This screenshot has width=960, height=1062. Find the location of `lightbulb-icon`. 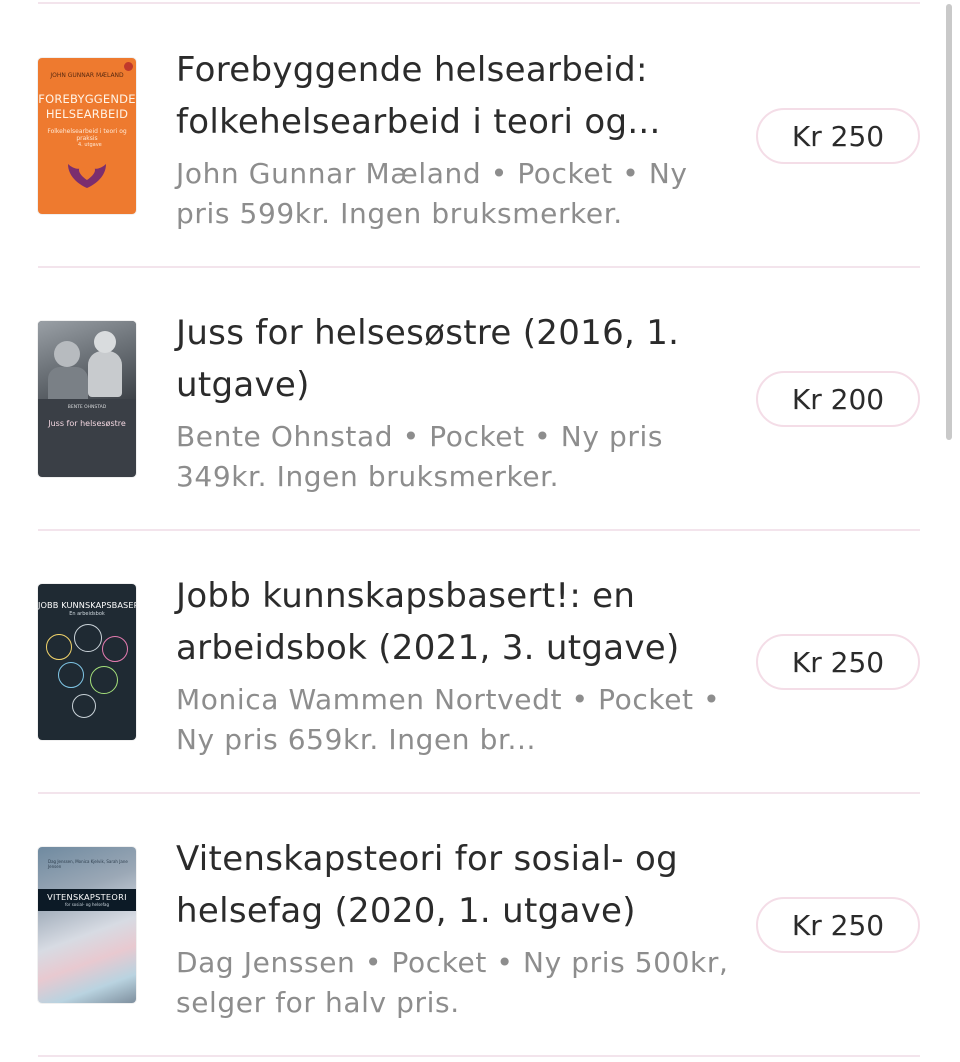

lightbulb-icon is located at coordinates (59, 647).